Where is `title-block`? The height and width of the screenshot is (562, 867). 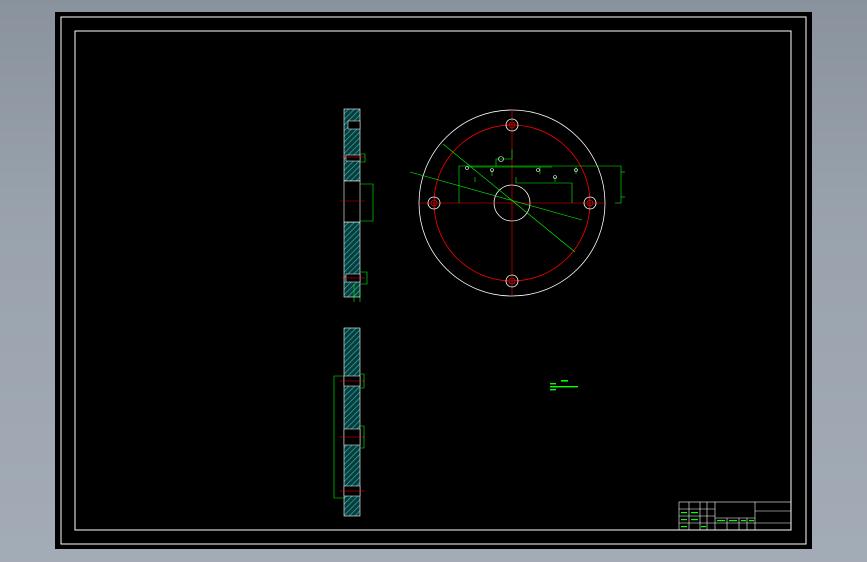
title-block is located at coordinates (735, 516).